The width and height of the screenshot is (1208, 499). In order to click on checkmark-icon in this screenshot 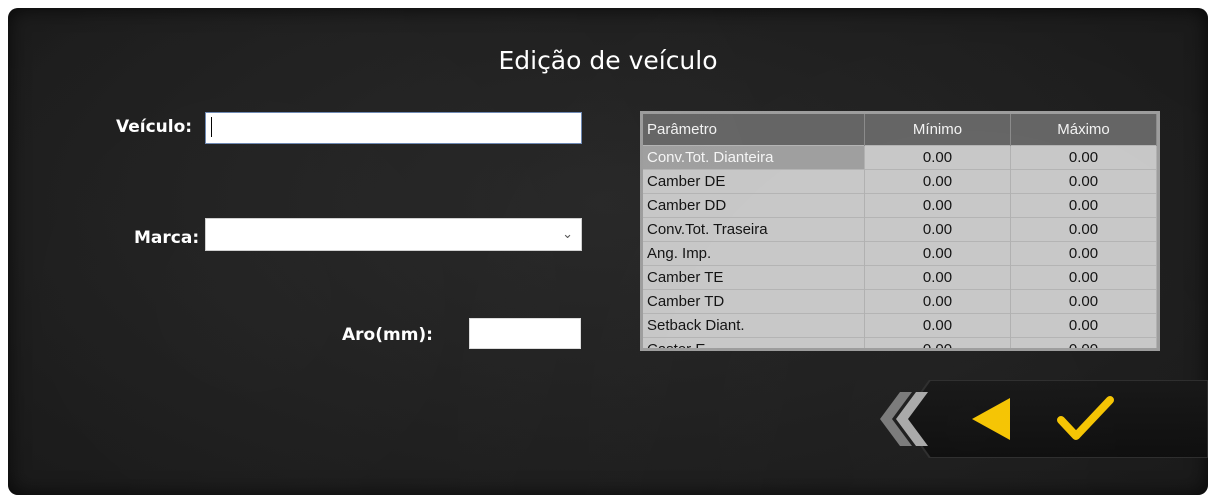, I will do `click(1085, 418)`.